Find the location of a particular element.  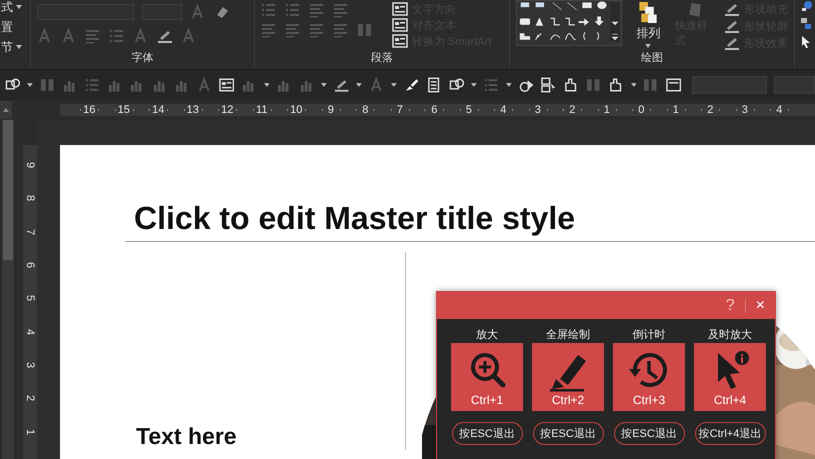

tool-button: Ctrl+4 is located at coordinates (730, 377).